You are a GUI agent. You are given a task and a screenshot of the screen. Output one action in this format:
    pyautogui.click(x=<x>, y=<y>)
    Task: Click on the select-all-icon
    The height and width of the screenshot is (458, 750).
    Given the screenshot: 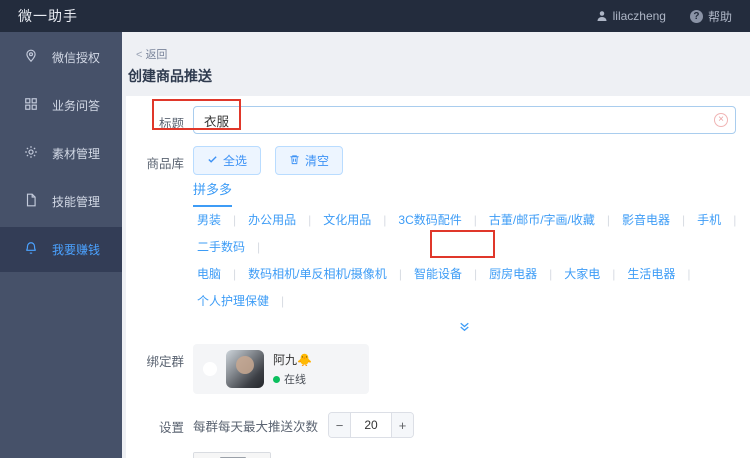 What is the action you would take?
    pyautogui.click(x=212, y=161)
    